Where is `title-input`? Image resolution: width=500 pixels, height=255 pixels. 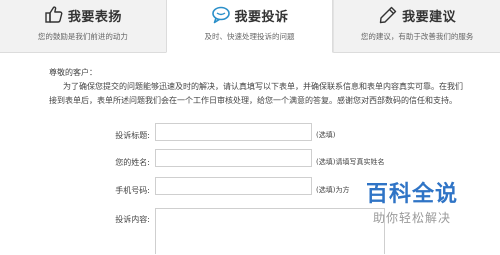
title-input is located at coordinates (233, 132).